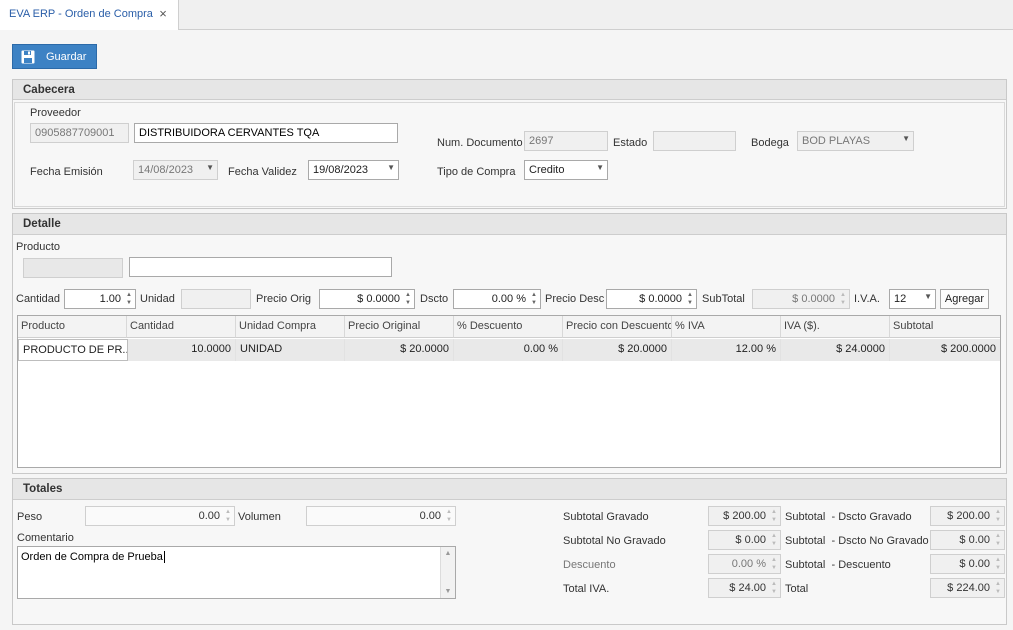 The width and height of the screenshot is (1013, 630). I want to click on iva-value: 12, so click(900, 299).